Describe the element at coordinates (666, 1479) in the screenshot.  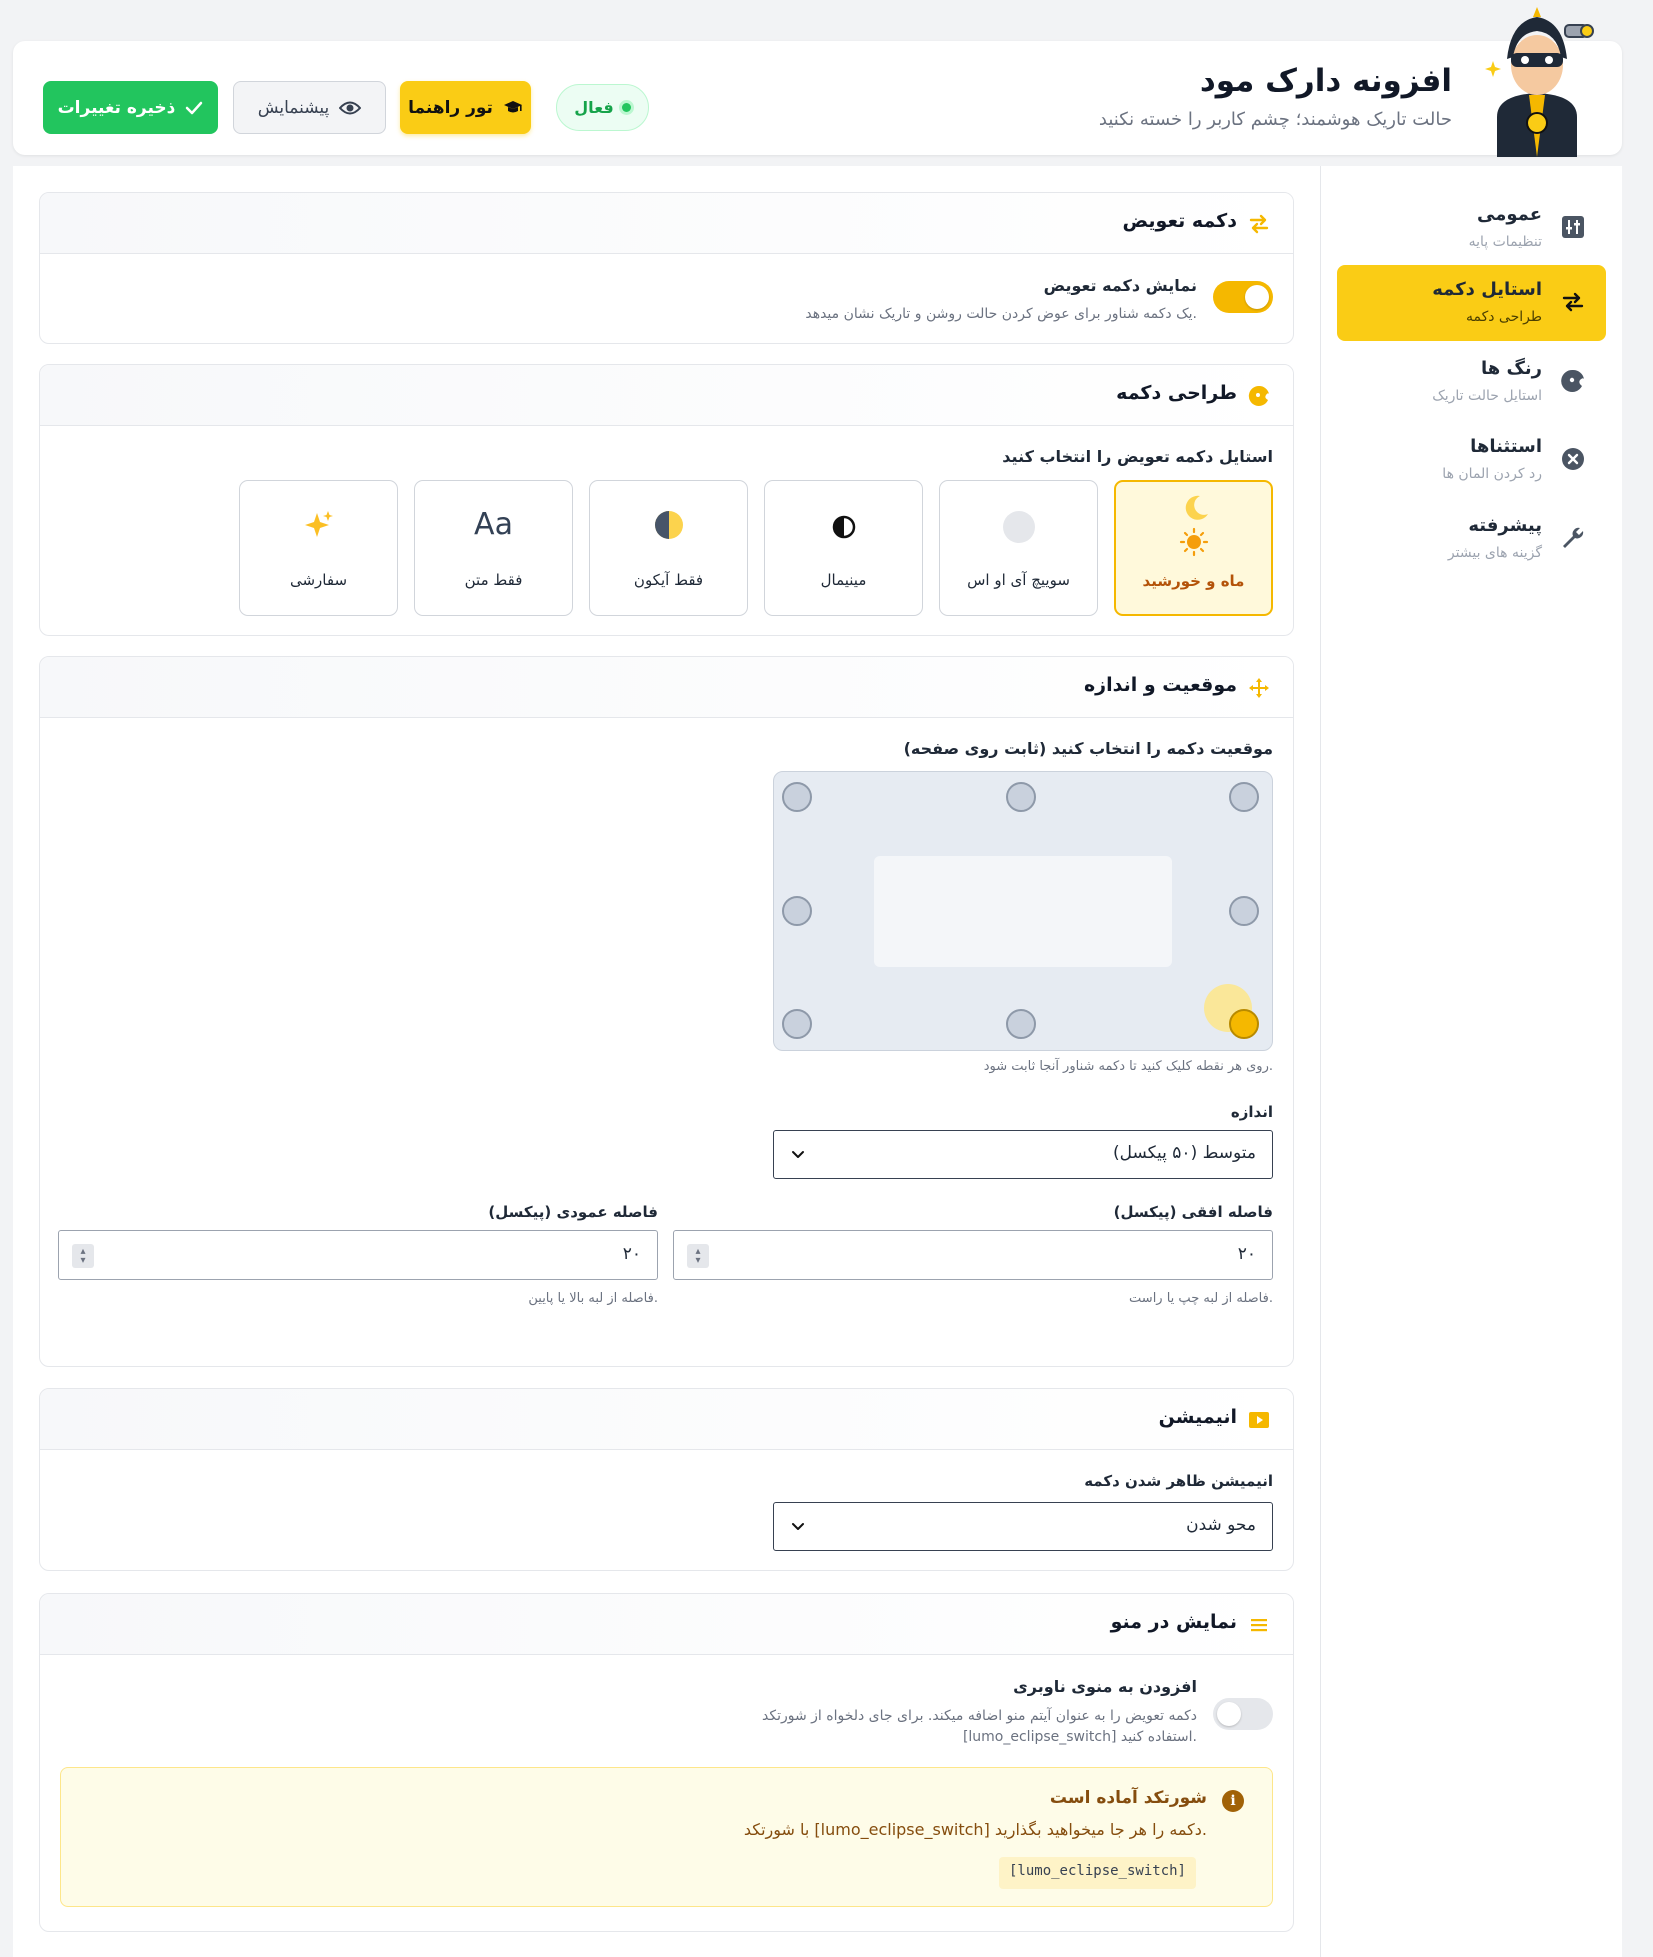
I see `animation-card: انیمیشن انیمیشن ظاهر شدن دکمه محو شدن` at that location.